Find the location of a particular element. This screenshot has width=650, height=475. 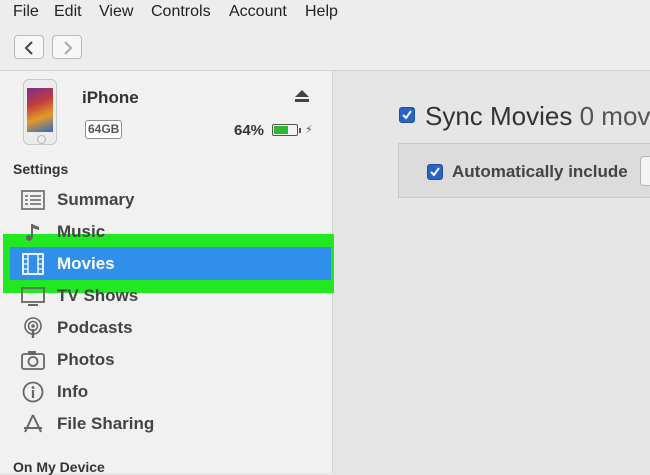

music-icon is located at coordinates (32, 232).